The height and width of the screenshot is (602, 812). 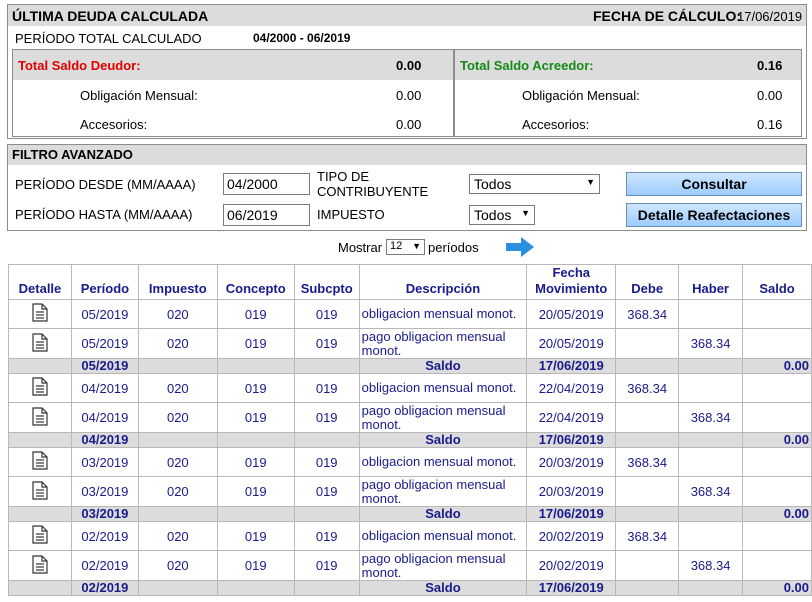 What do you see at coordinates (714, 184) in the screenshot?
I see `consultar-button: Consultar` at bounding box center [714, 184].